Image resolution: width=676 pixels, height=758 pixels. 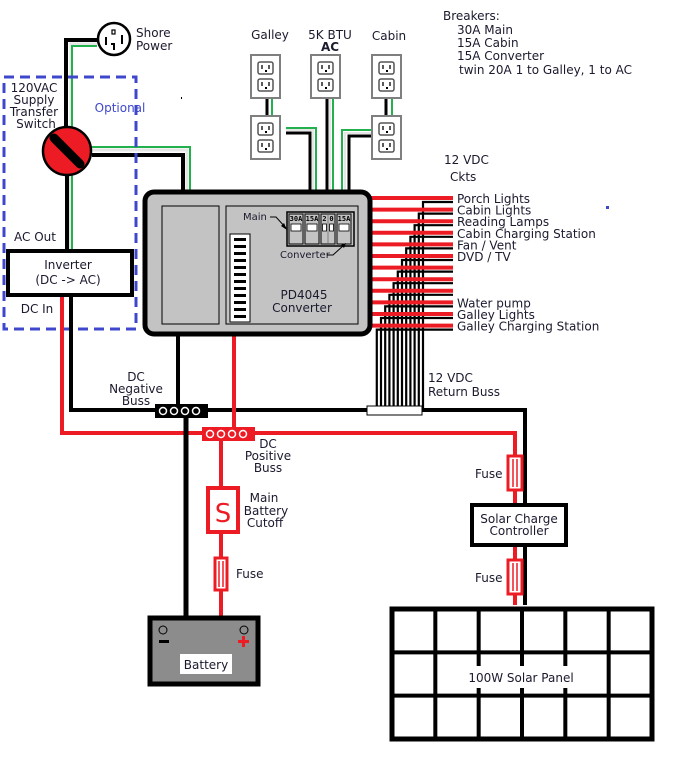 I want to click on positive-buss-label-3: Buss, so click(x=268, y=468).